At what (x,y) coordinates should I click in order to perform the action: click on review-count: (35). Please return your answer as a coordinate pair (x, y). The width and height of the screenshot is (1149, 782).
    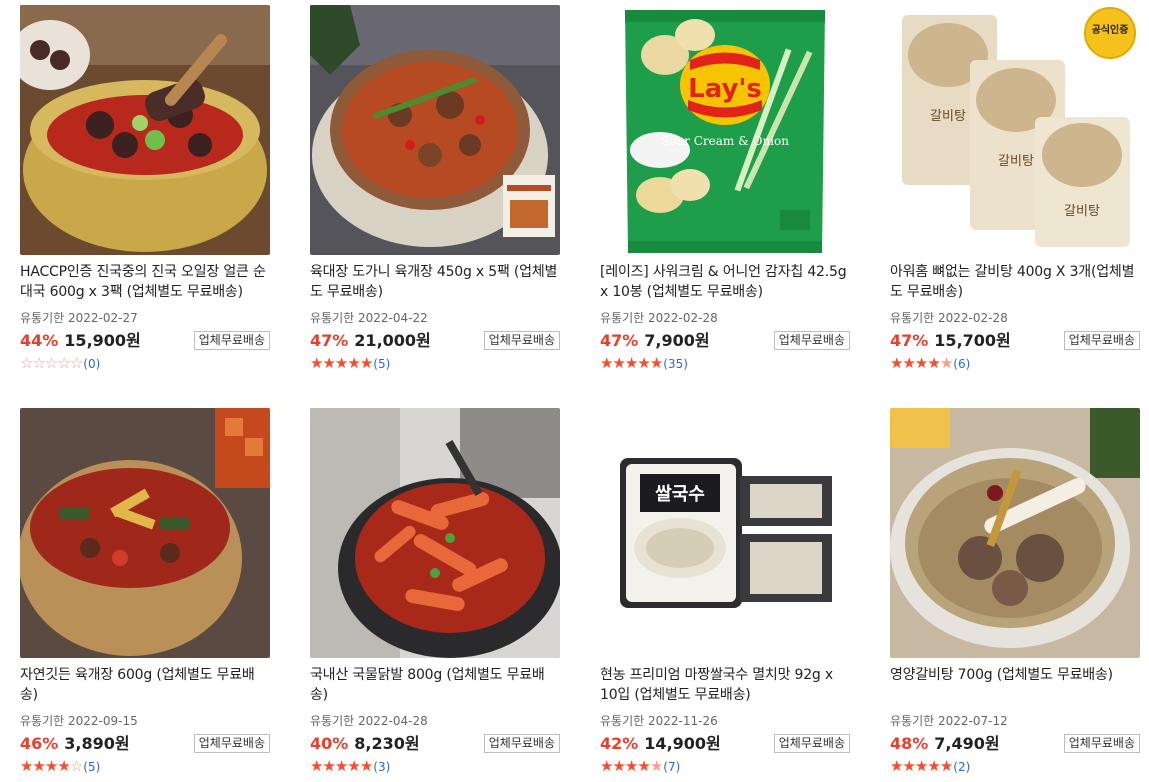
    Looking at the image, I should click on (675, 364).